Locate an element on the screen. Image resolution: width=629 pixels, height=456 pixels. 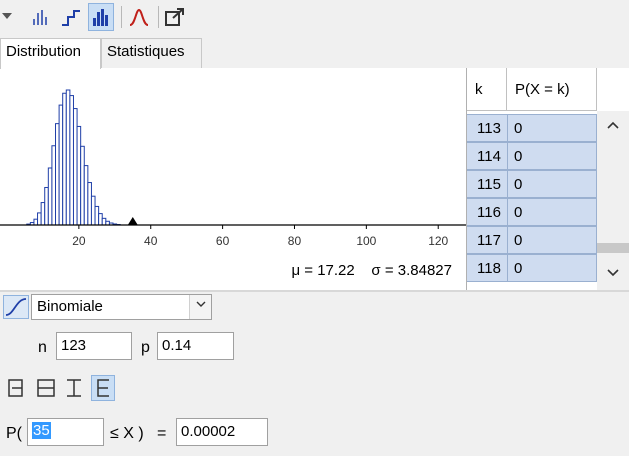
mu-text: μ = 17.22 is located at coordinates (323, 270).